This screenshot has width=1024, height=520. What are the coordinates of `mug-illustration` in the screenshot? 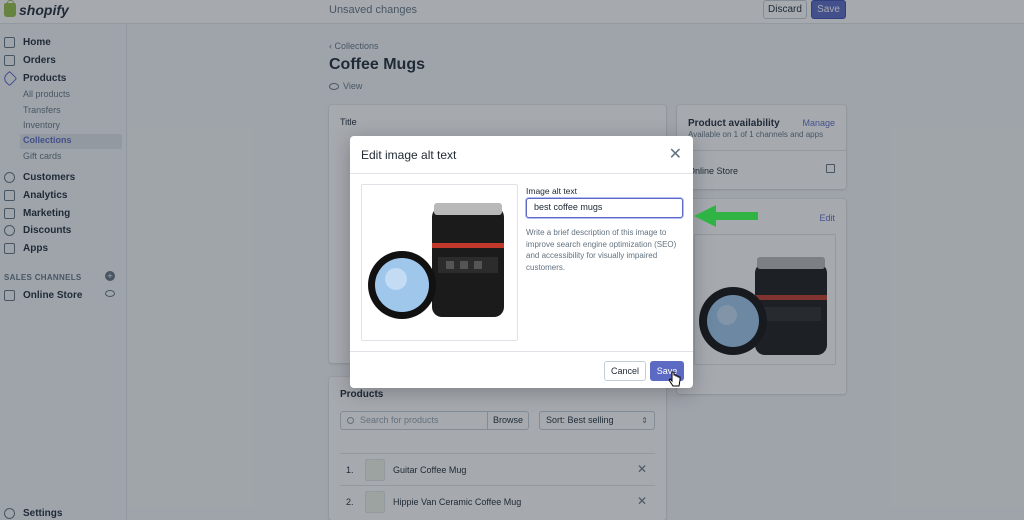 It's located at (436, 261).